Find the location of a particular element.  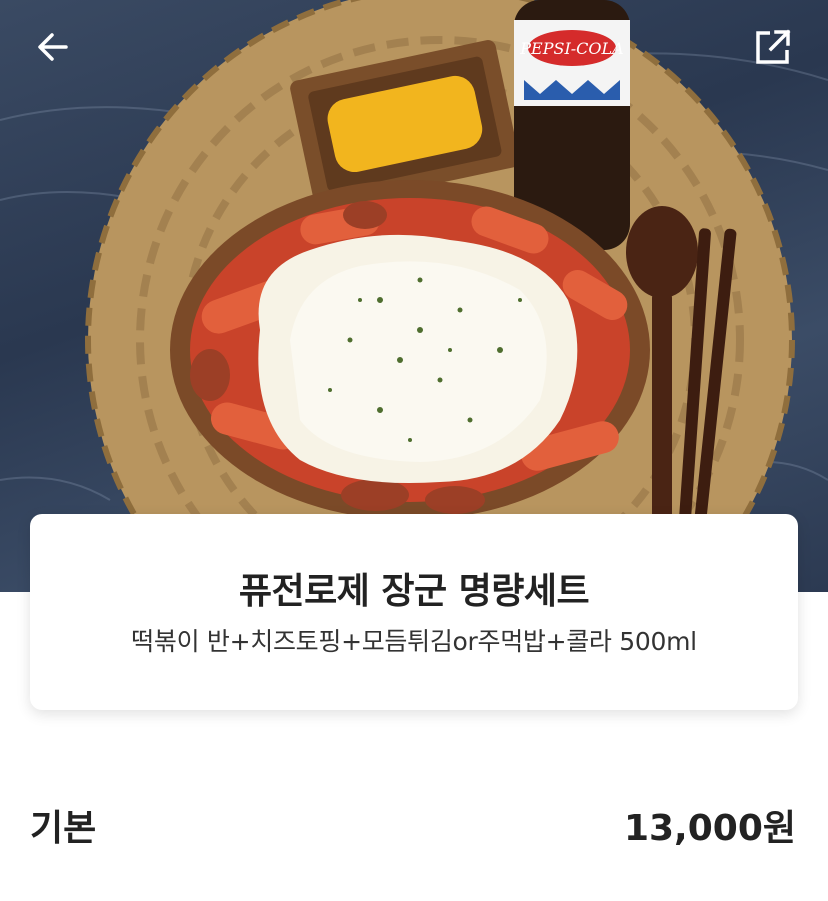

arrow-left-icon is located at coordinates (53, 47).